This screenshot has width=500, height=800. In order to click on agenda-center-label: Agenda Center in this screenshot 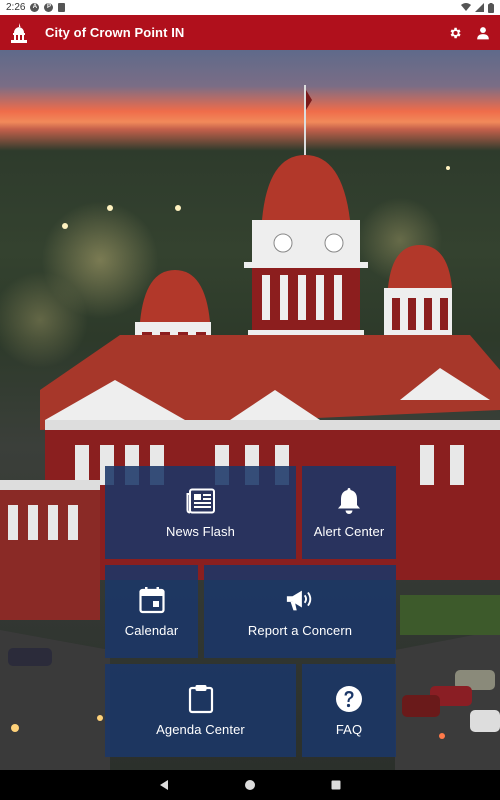, I will do `click(200, 729)`.